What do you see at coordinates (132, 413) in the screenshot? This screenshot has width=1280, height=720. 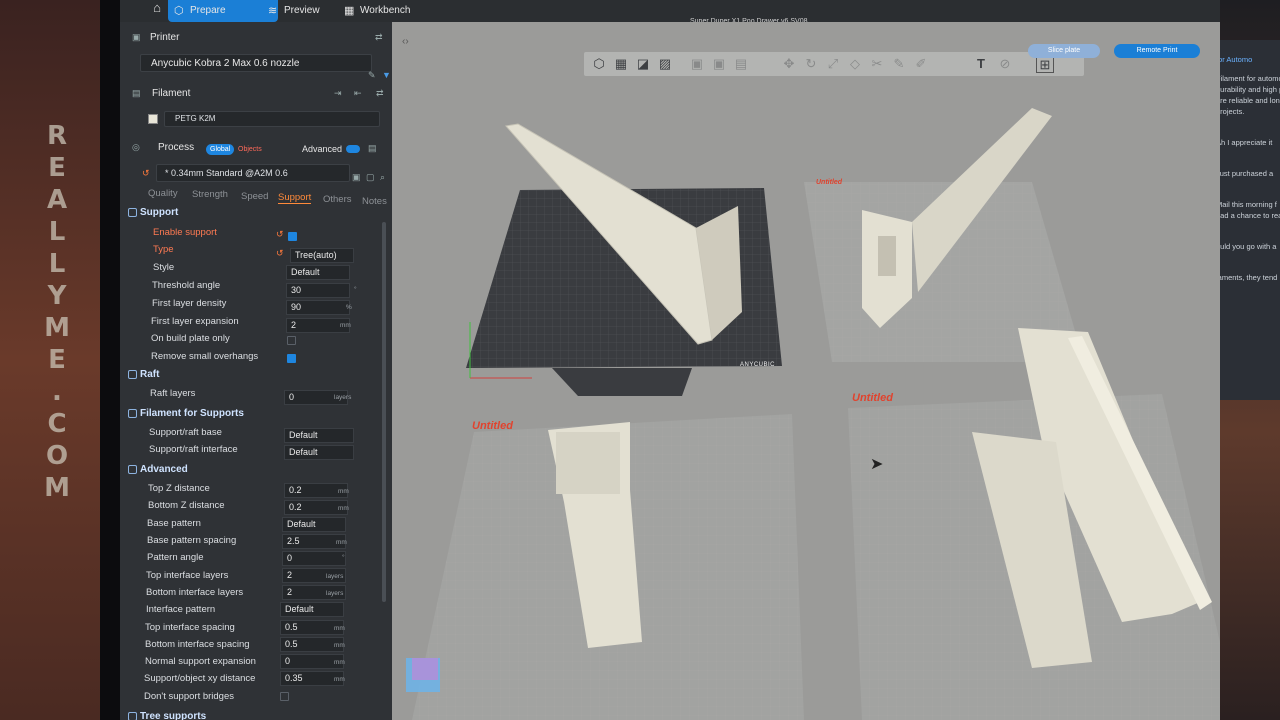 I see `filament-supports-group-icon` at bounding box center [132, 413].